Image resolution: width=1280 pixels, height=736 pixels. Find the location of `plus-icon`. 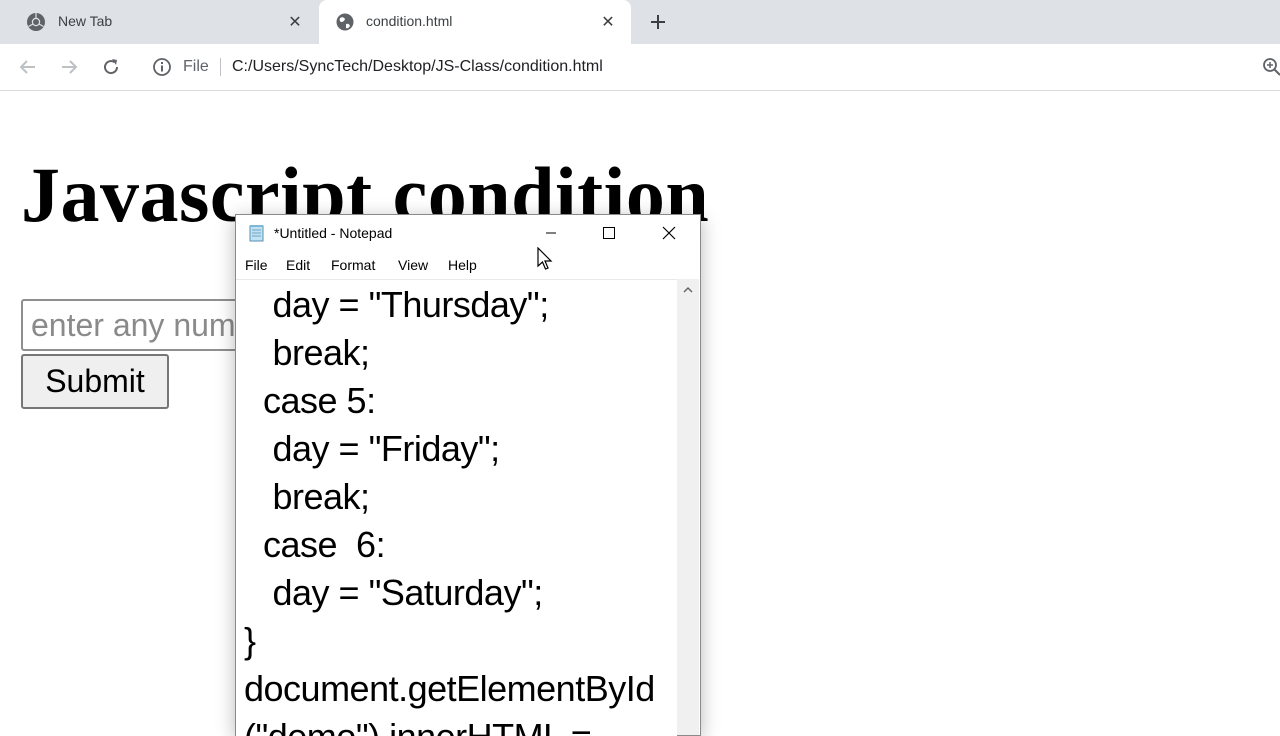

plus-icon is located at coordinates (658, 22).